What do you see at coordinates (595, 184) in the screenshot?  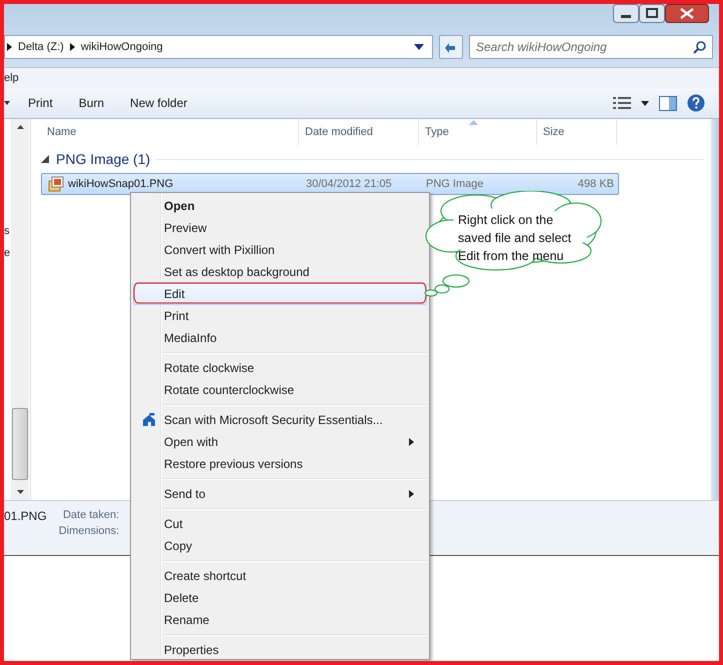 I see `table-cell-text: 498 KB` at bounding box center [595, 184].